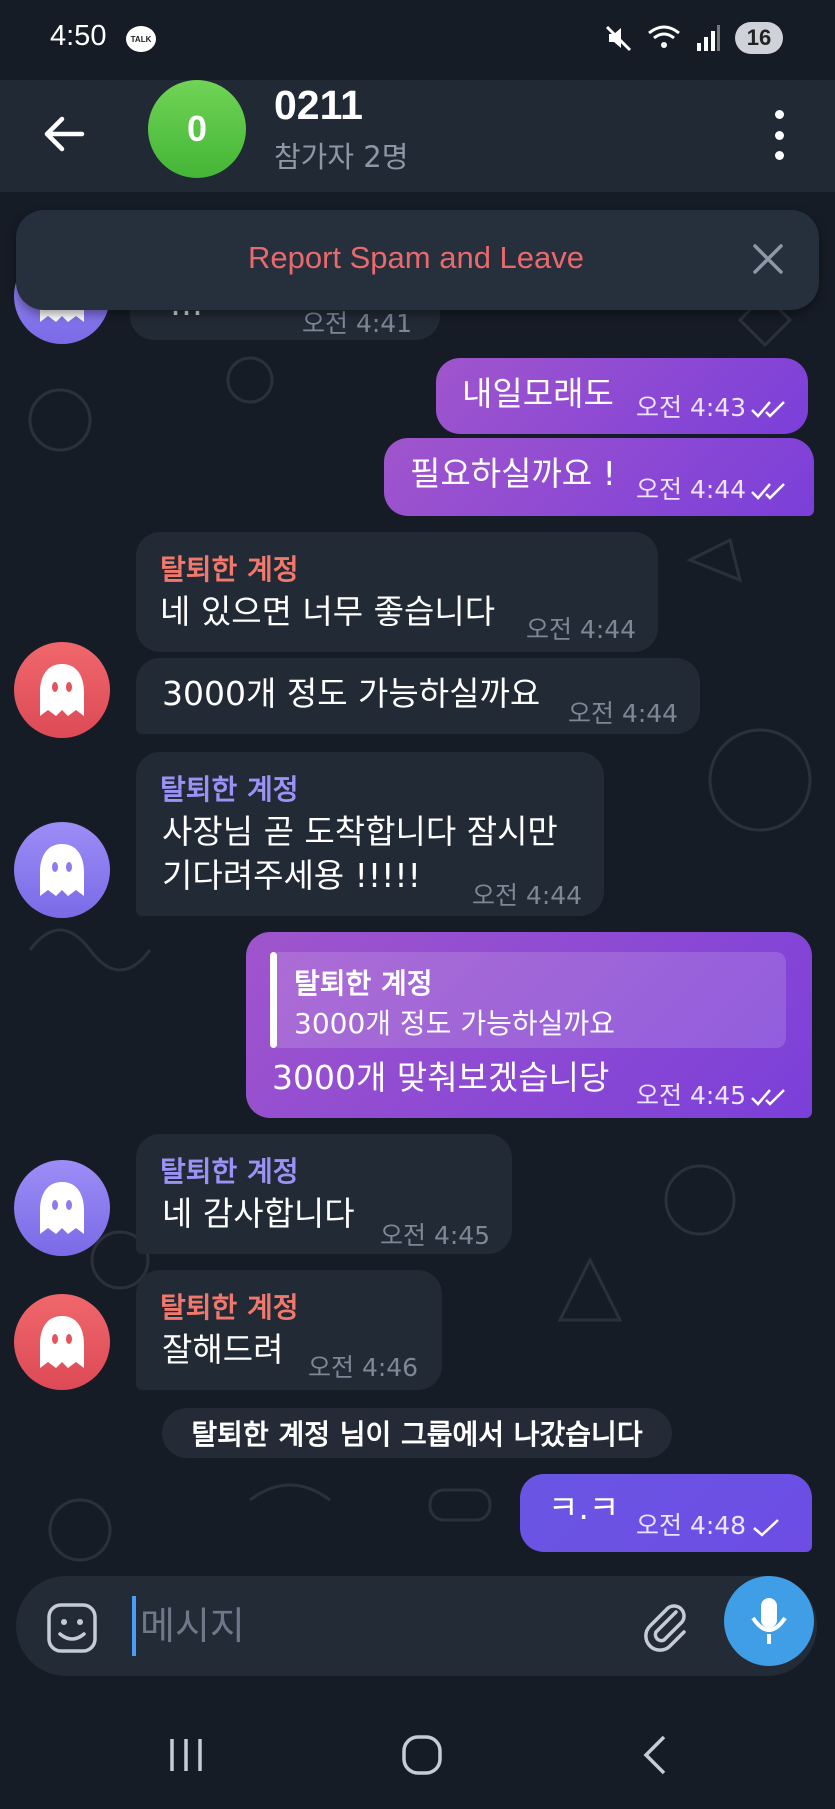 This screenshot has height=1809, width=835. I want to click on talk-notification-icon: TALK, so click(141, 39).